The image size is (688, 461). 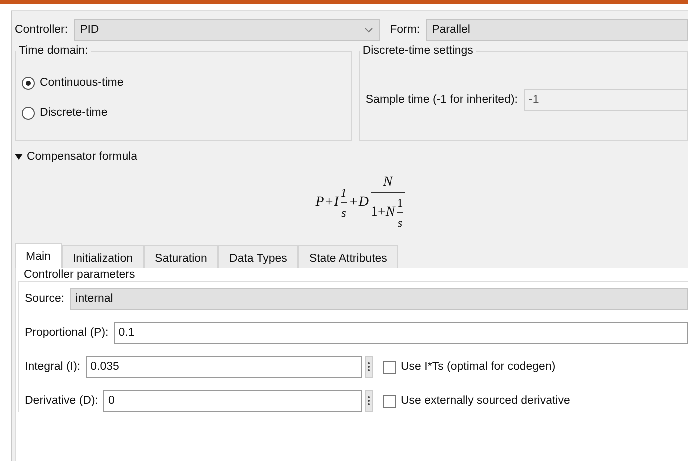 I want to click on form-dropdown: Parallel, so click(x=557, y=30).